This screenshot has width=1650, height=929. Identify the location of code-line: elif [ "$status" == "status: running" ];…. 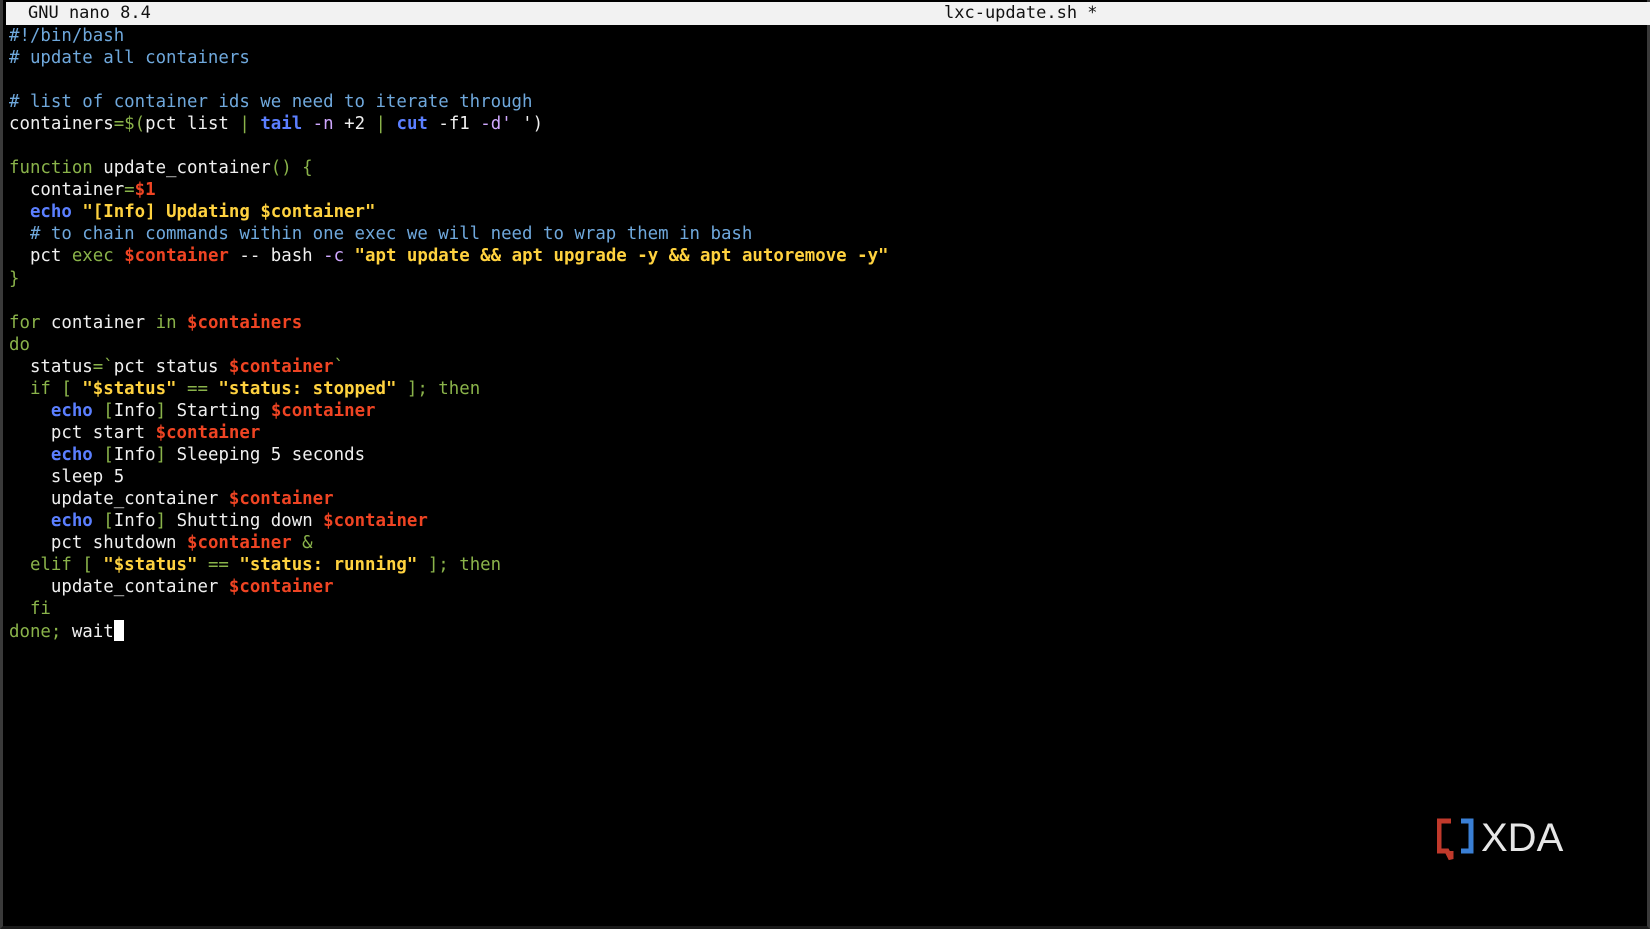
(824, 565).